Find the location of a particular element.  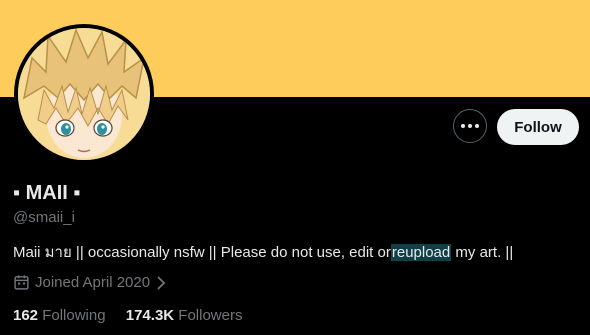

profile-display-name: ▪ MAII ▪ is located at coordinates (47, 193).